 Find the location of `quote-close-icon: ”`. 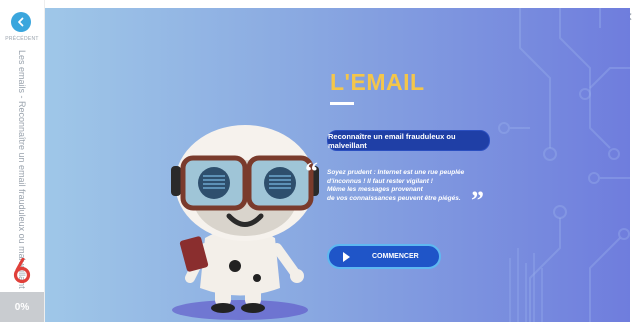

quote-close-icon: ” is located at coordinates (477, 200).